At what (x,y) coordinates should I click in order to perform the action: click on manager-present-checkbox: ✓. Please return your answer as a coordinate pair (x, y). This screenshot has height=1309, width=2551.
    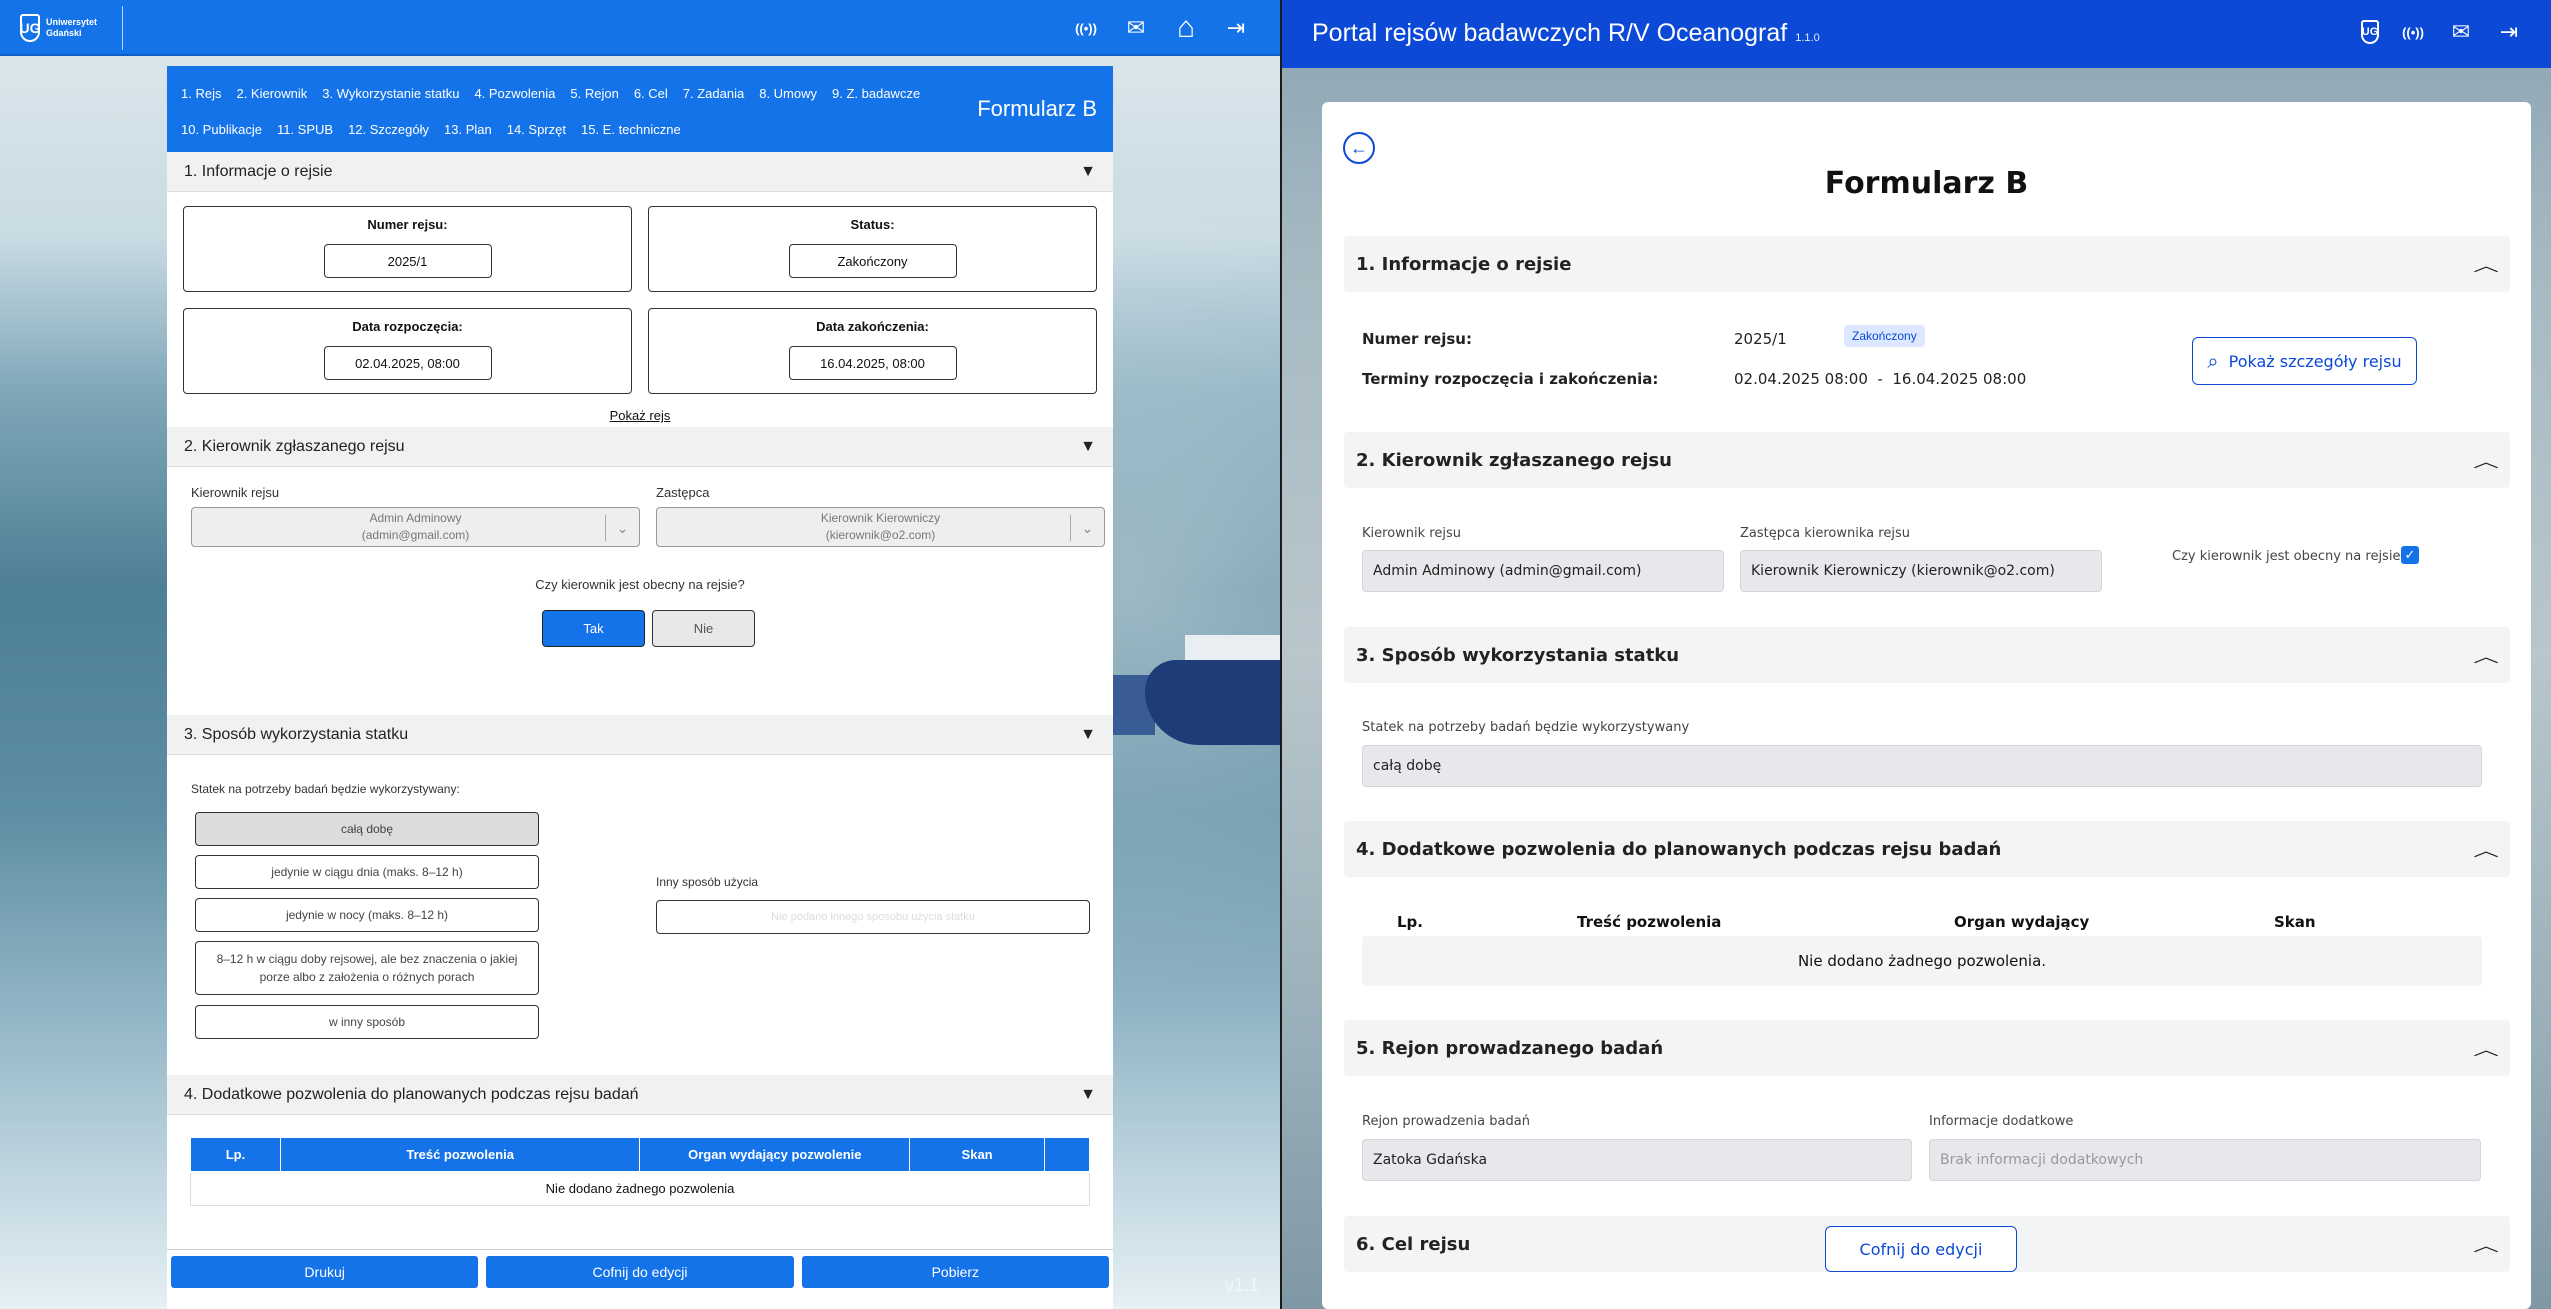
    Looking at the image, I should click on (2410, 555).